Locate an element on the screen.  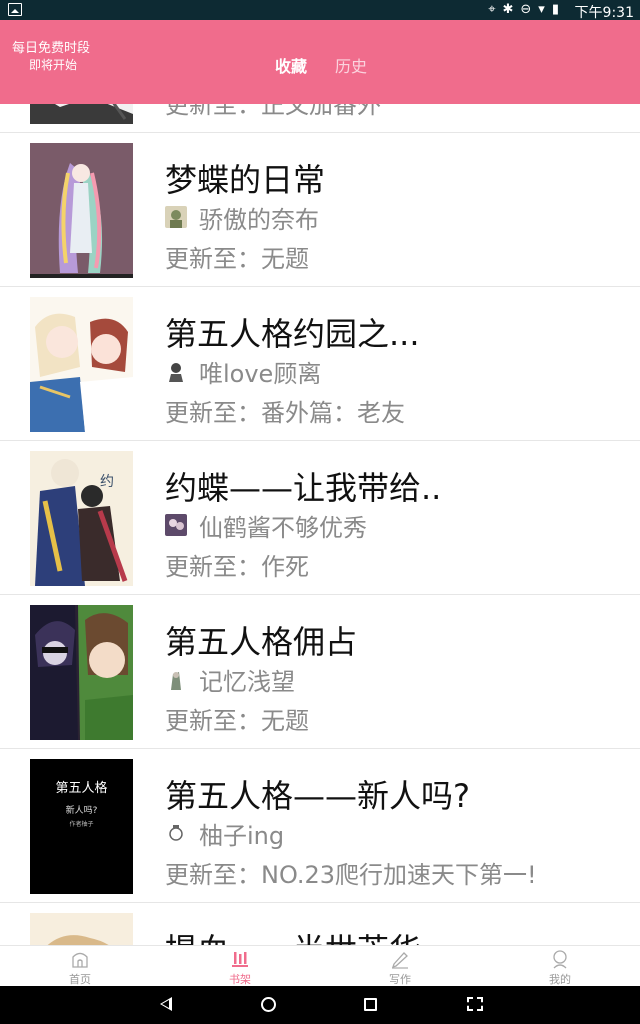
book-update: 更新至：作死 is located at coordinates (237, 567).